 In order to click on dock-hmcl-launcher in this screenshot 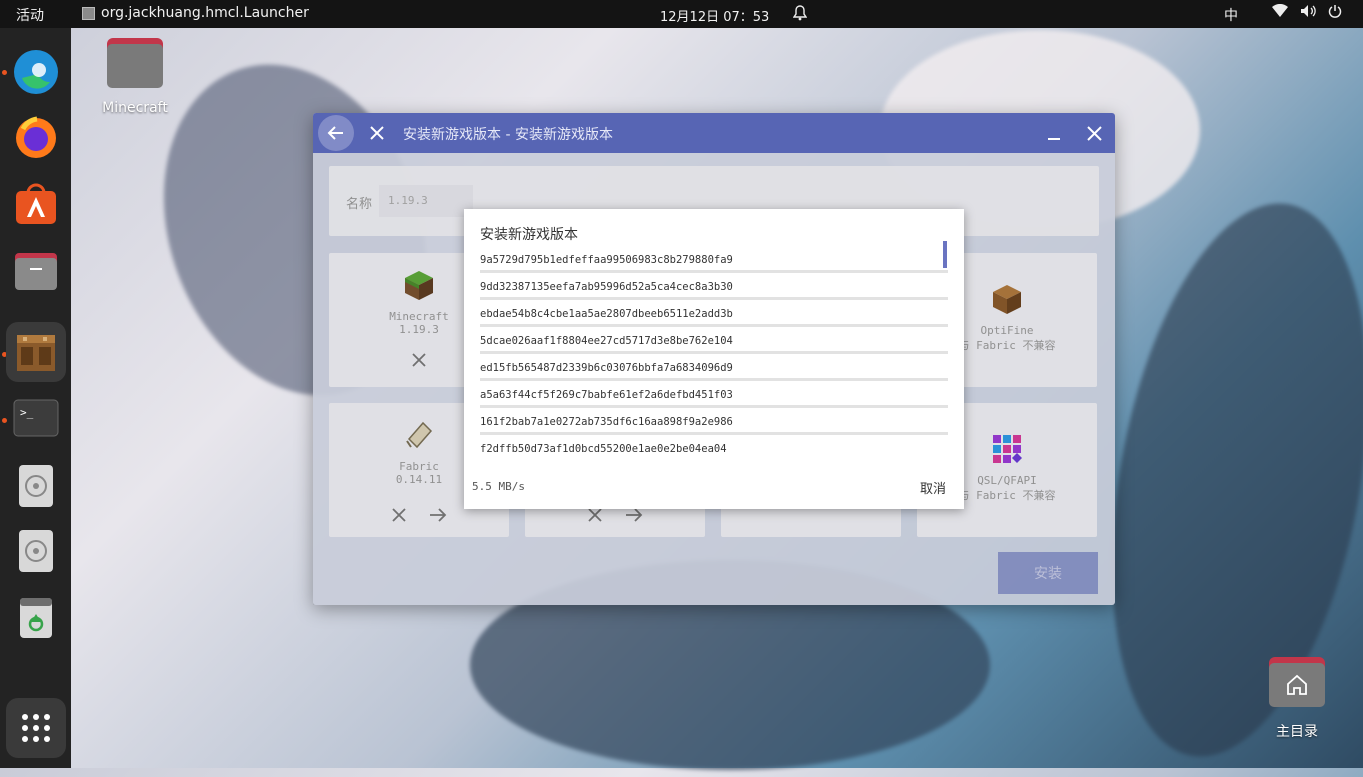, I will do `click(36, 352)`.